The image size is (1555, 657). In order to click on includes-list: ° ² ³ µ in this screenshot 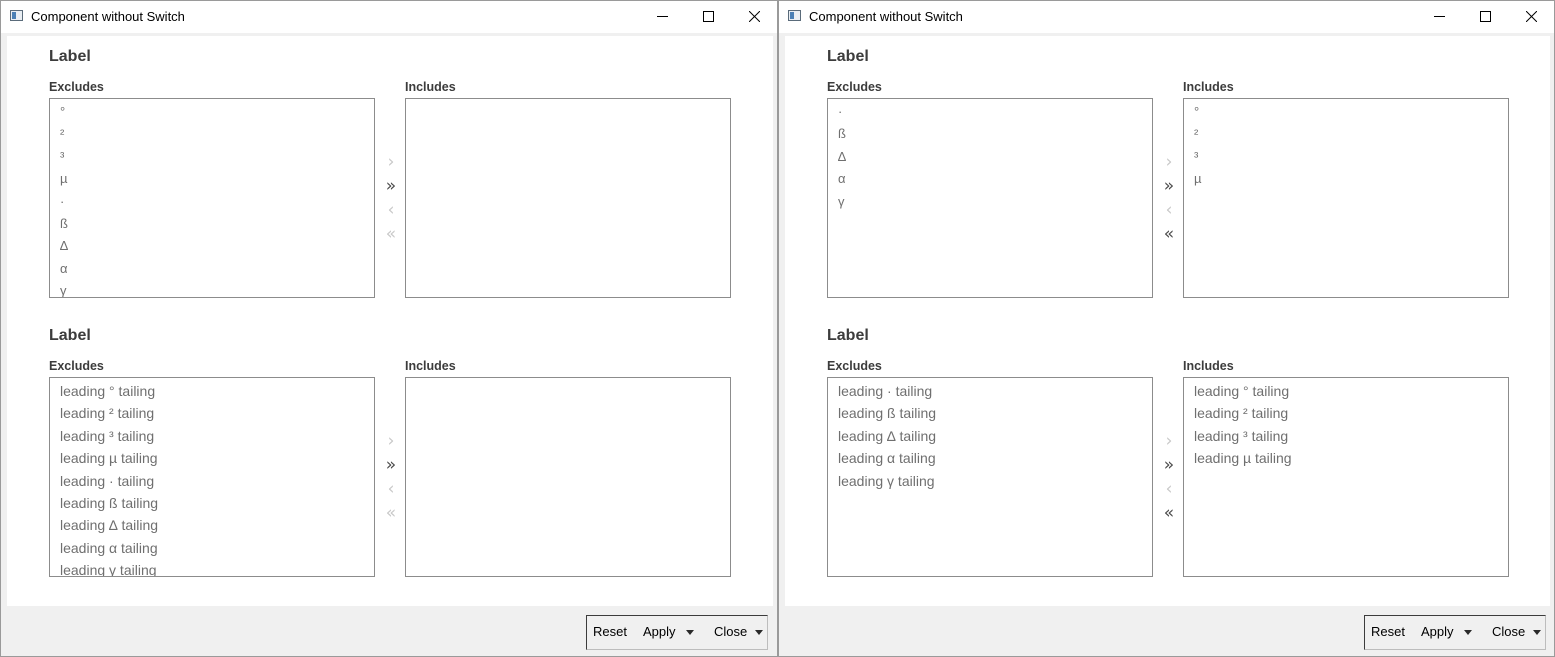, I will do `click(1346, 198)`.